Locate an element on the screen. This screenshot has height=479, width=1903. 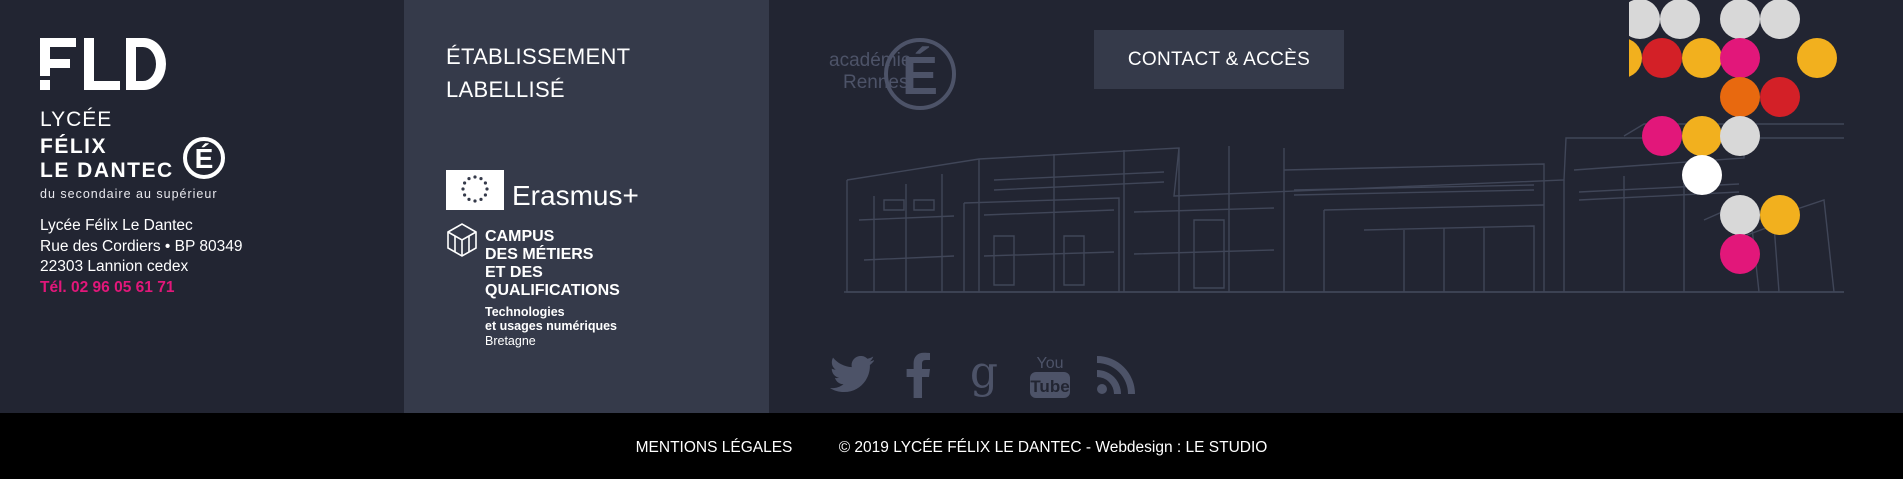
e-circle-logo-letter: É is located at coordinates (204, 158).